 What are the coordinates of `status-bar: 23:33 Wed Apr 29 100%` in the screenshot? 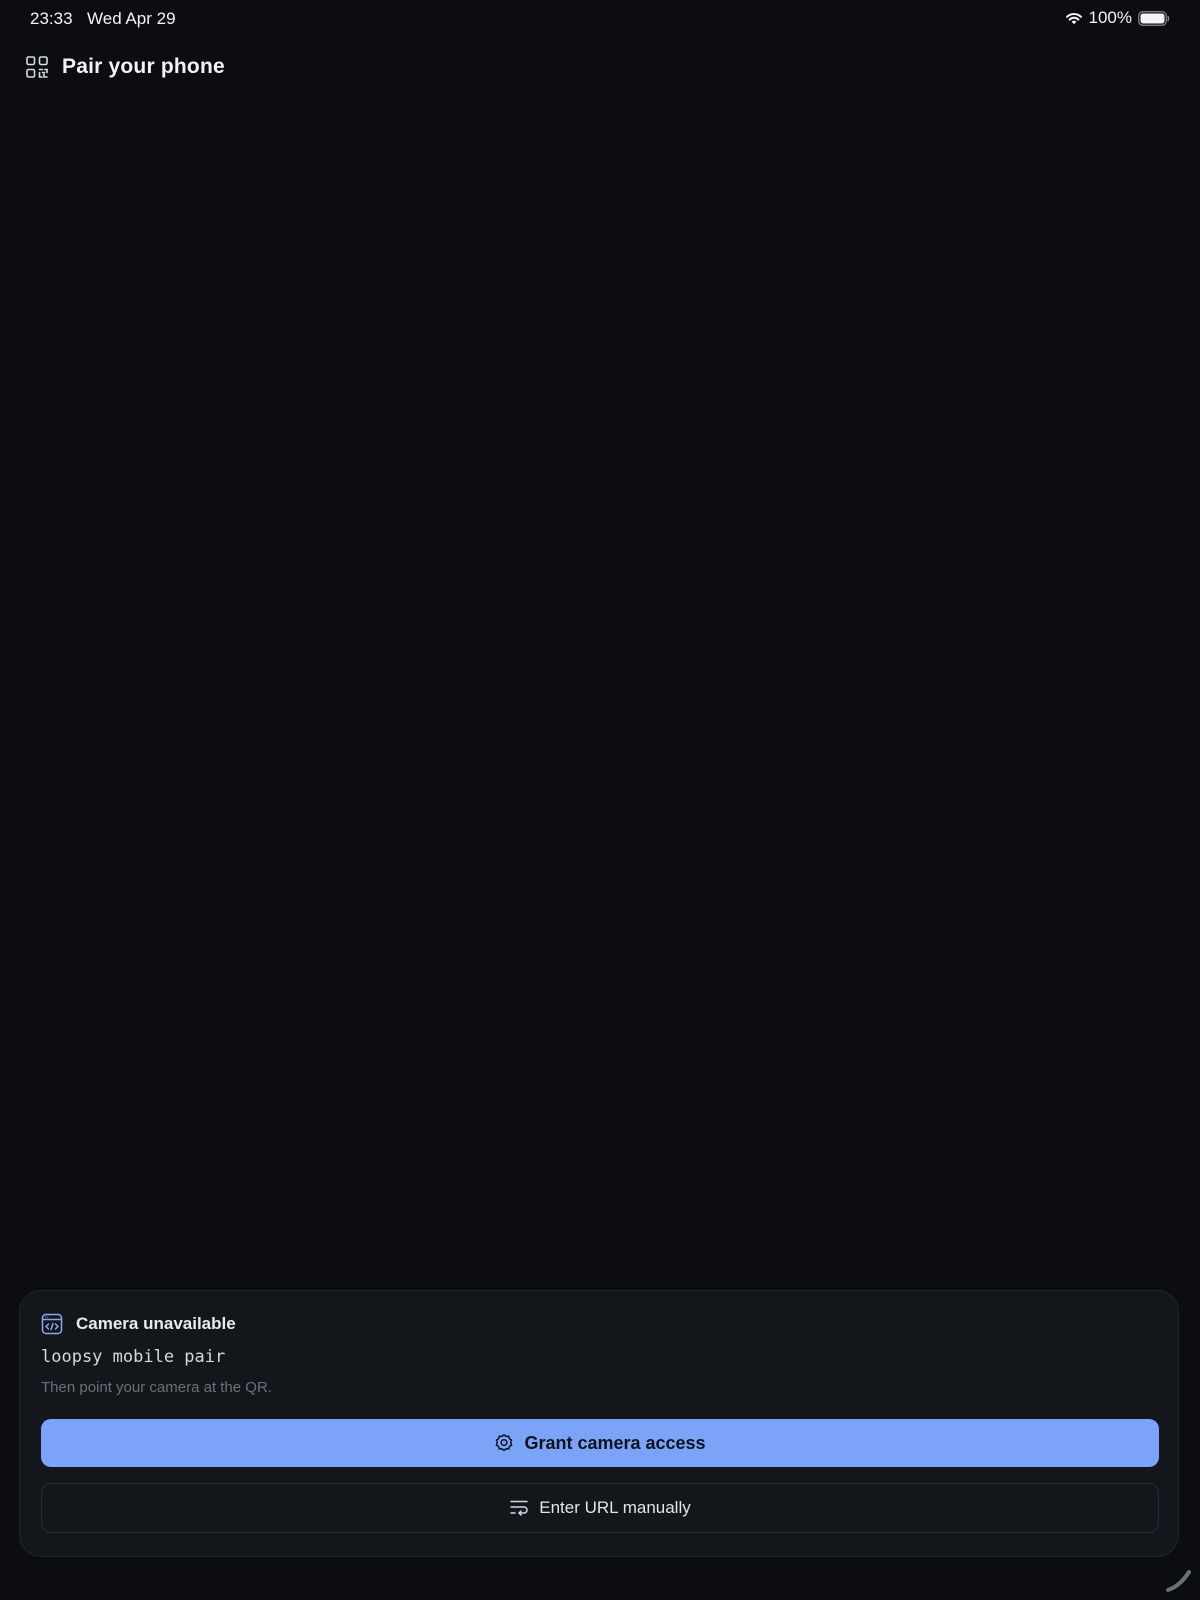 It's located at (600, 19).